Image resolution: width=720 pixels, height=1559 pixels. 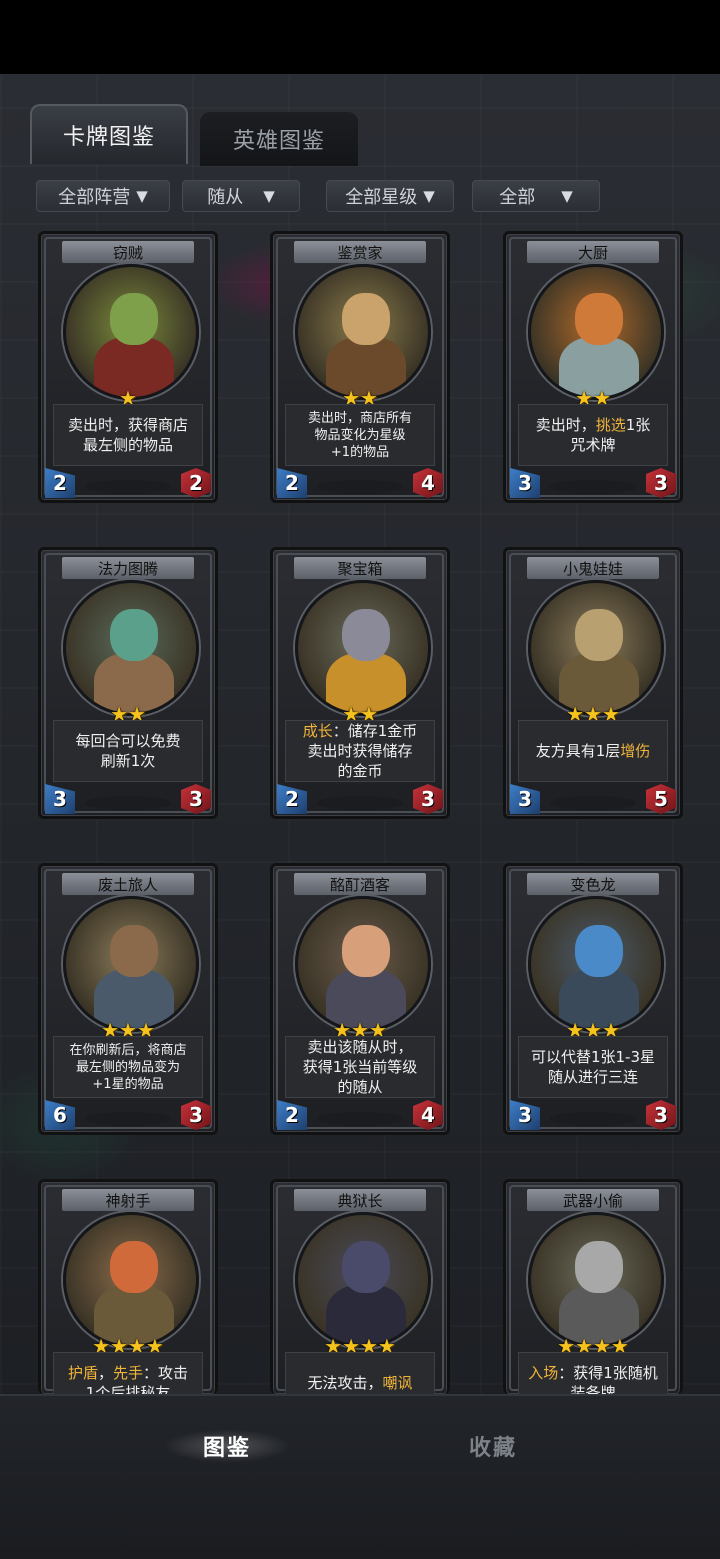 What do you see at coordinates (128, 1084) in the screenshot?
I see `description-text: +1星的物品` at bounding box center [128, 1084].